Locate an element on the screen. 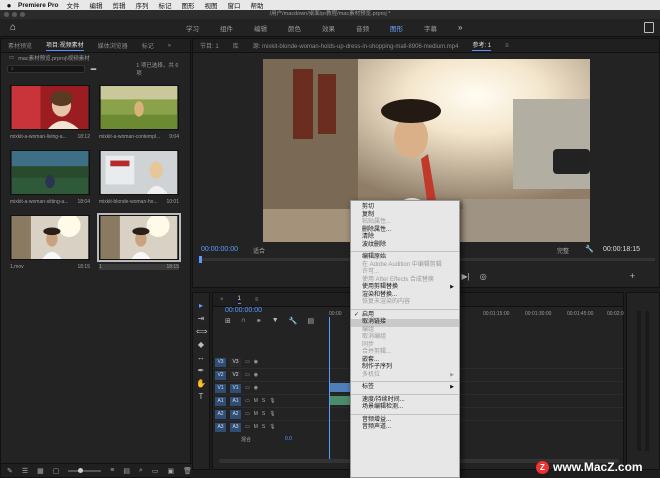 The image size is (660, 478). razor-tool-icon: ◆ is located at coordinates (201, 345).